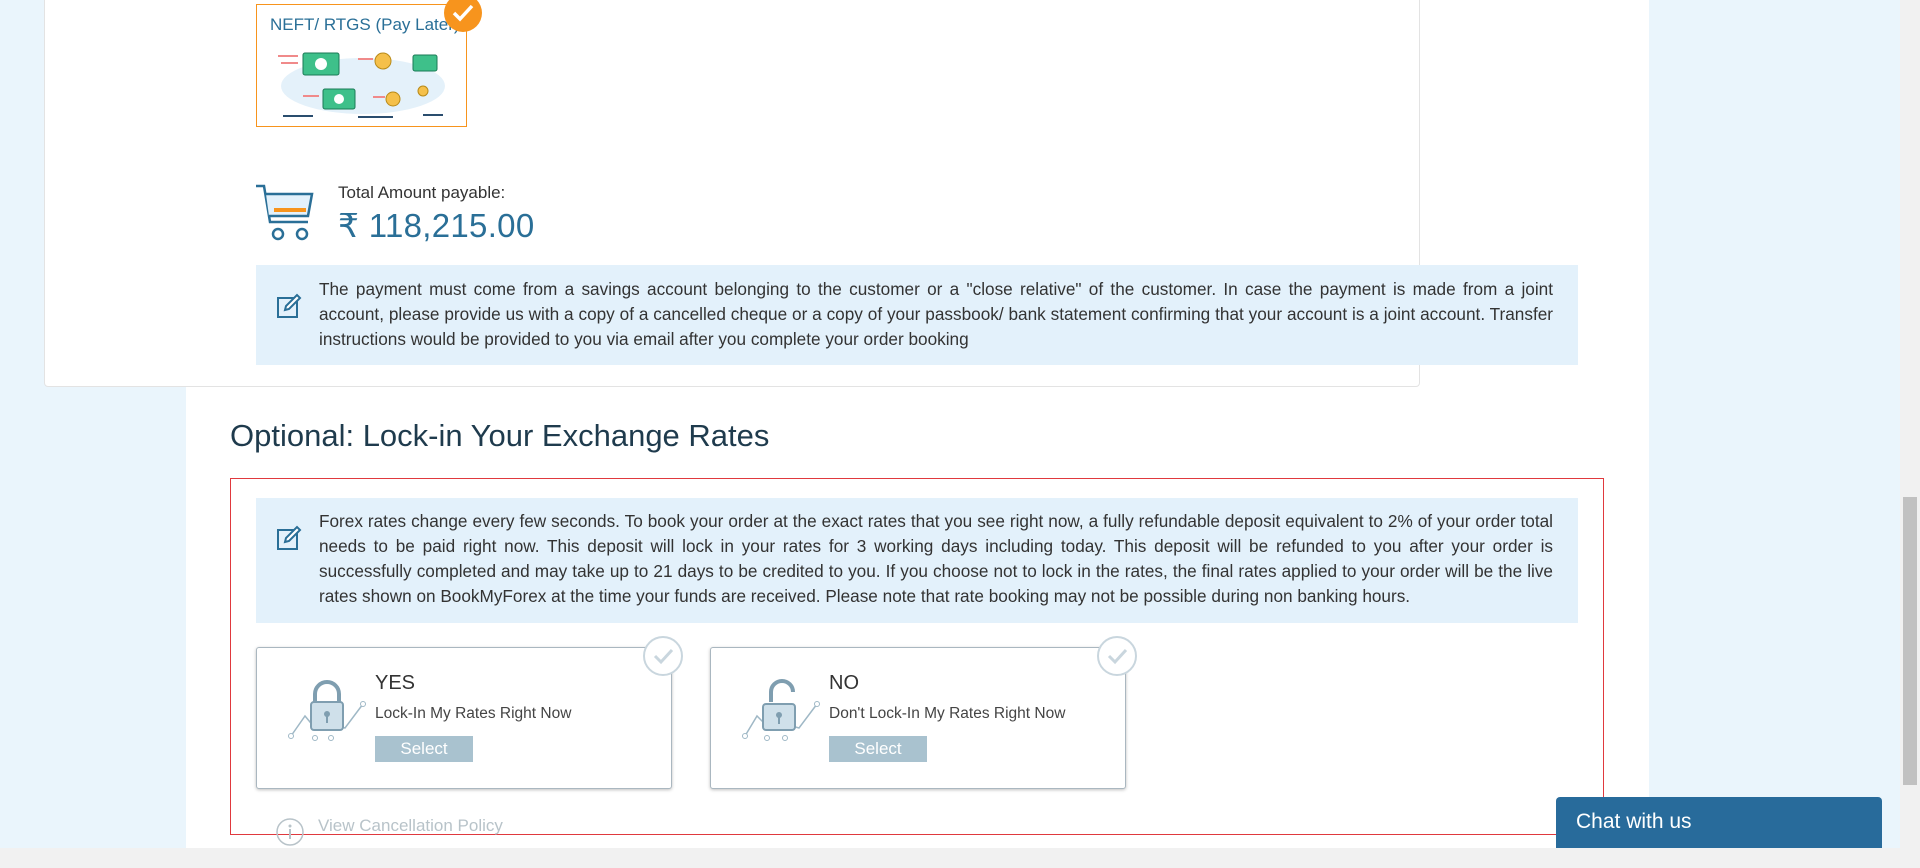 This screenshot has height=868, width=1920. What do you see at coordinates (436, 225) in the screenshot?
I see `total-amount: ₹ 118,215.00` at bounding box center [436, 225].